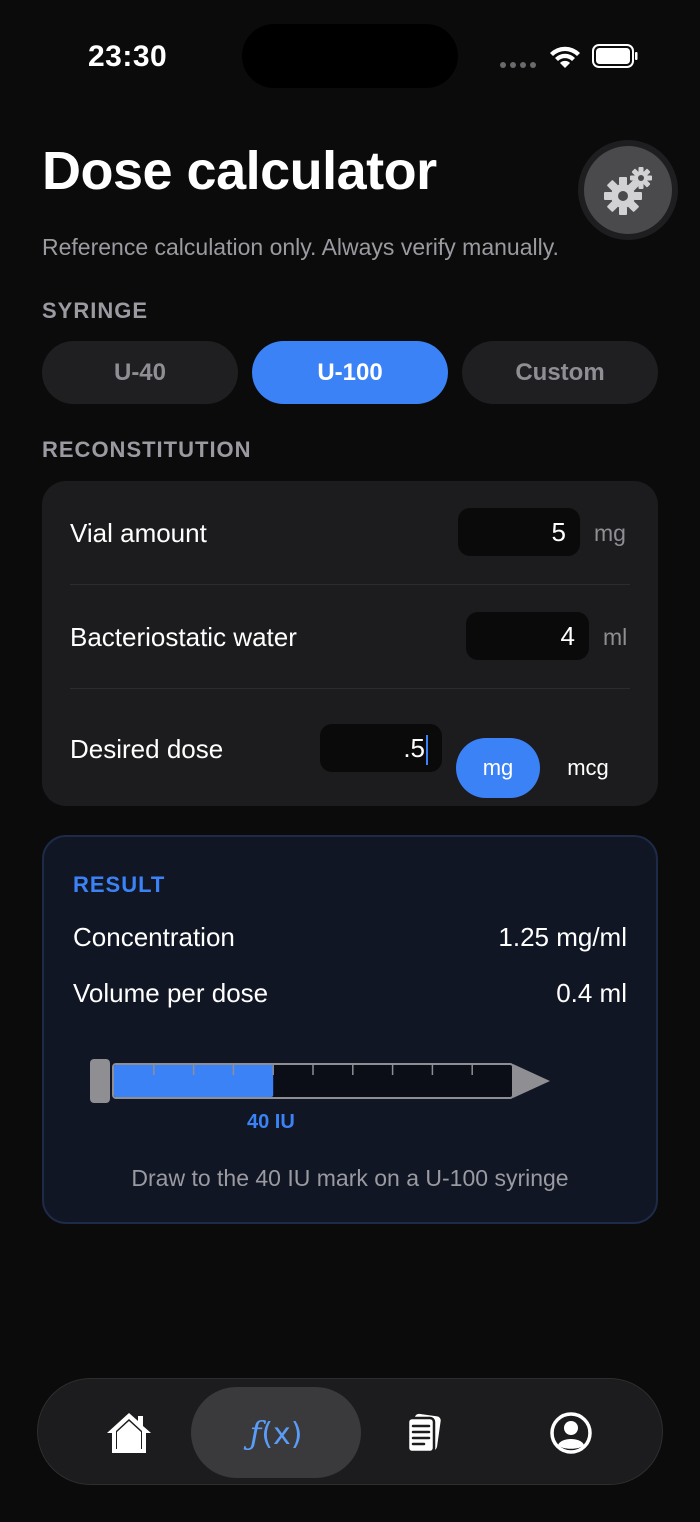 Image resolution: width=700 pixels, height=1522 pixels. Describe the element at coordinates (154, 937) in the screenshot. I see `concentration-label: Concentration` at that location.